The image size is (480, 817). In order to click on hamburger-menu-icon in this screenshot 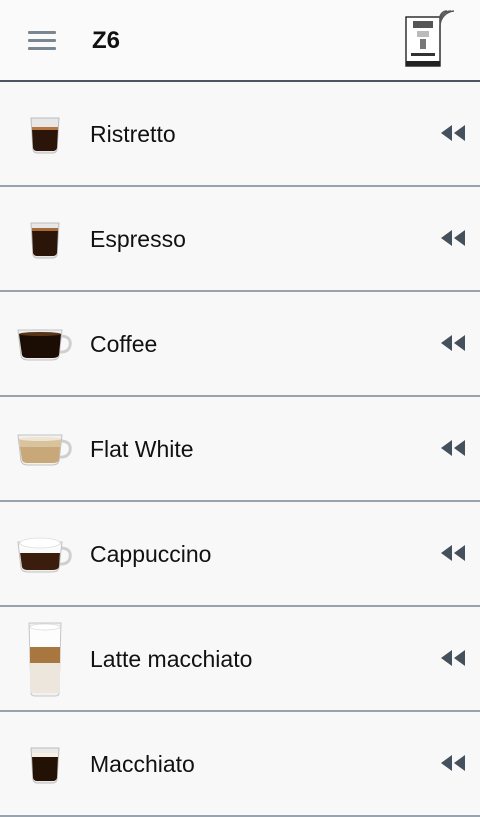, I will do `click(42, 41)`.